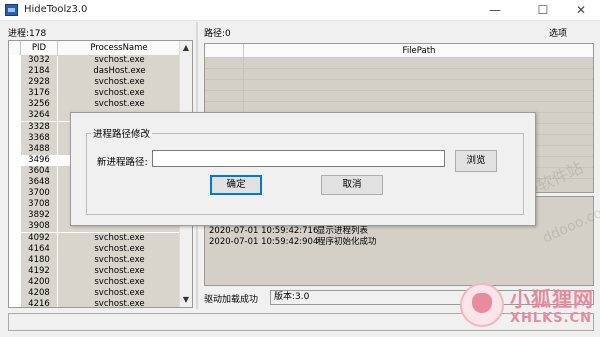 The height and width of the screenshot is (337, 600). What do you see at coordinates (95, 260) in the screenshot?
I see `process-row: 4180 svchost.exe` at bounding box center [95, 260].